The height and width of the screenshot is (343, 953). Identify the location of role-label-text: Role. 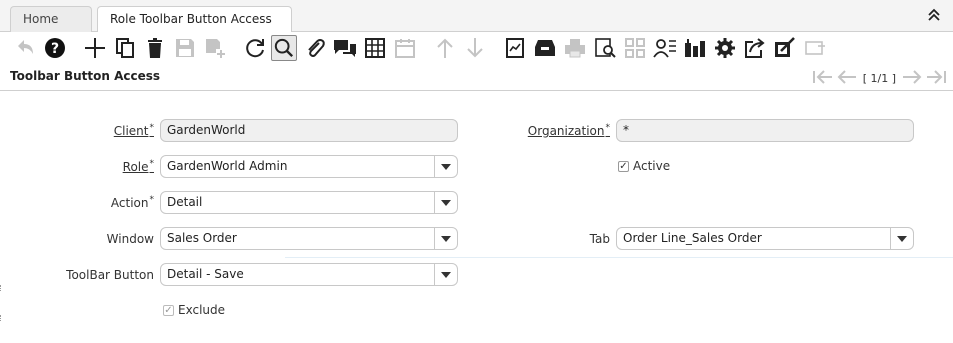
(135, 167).